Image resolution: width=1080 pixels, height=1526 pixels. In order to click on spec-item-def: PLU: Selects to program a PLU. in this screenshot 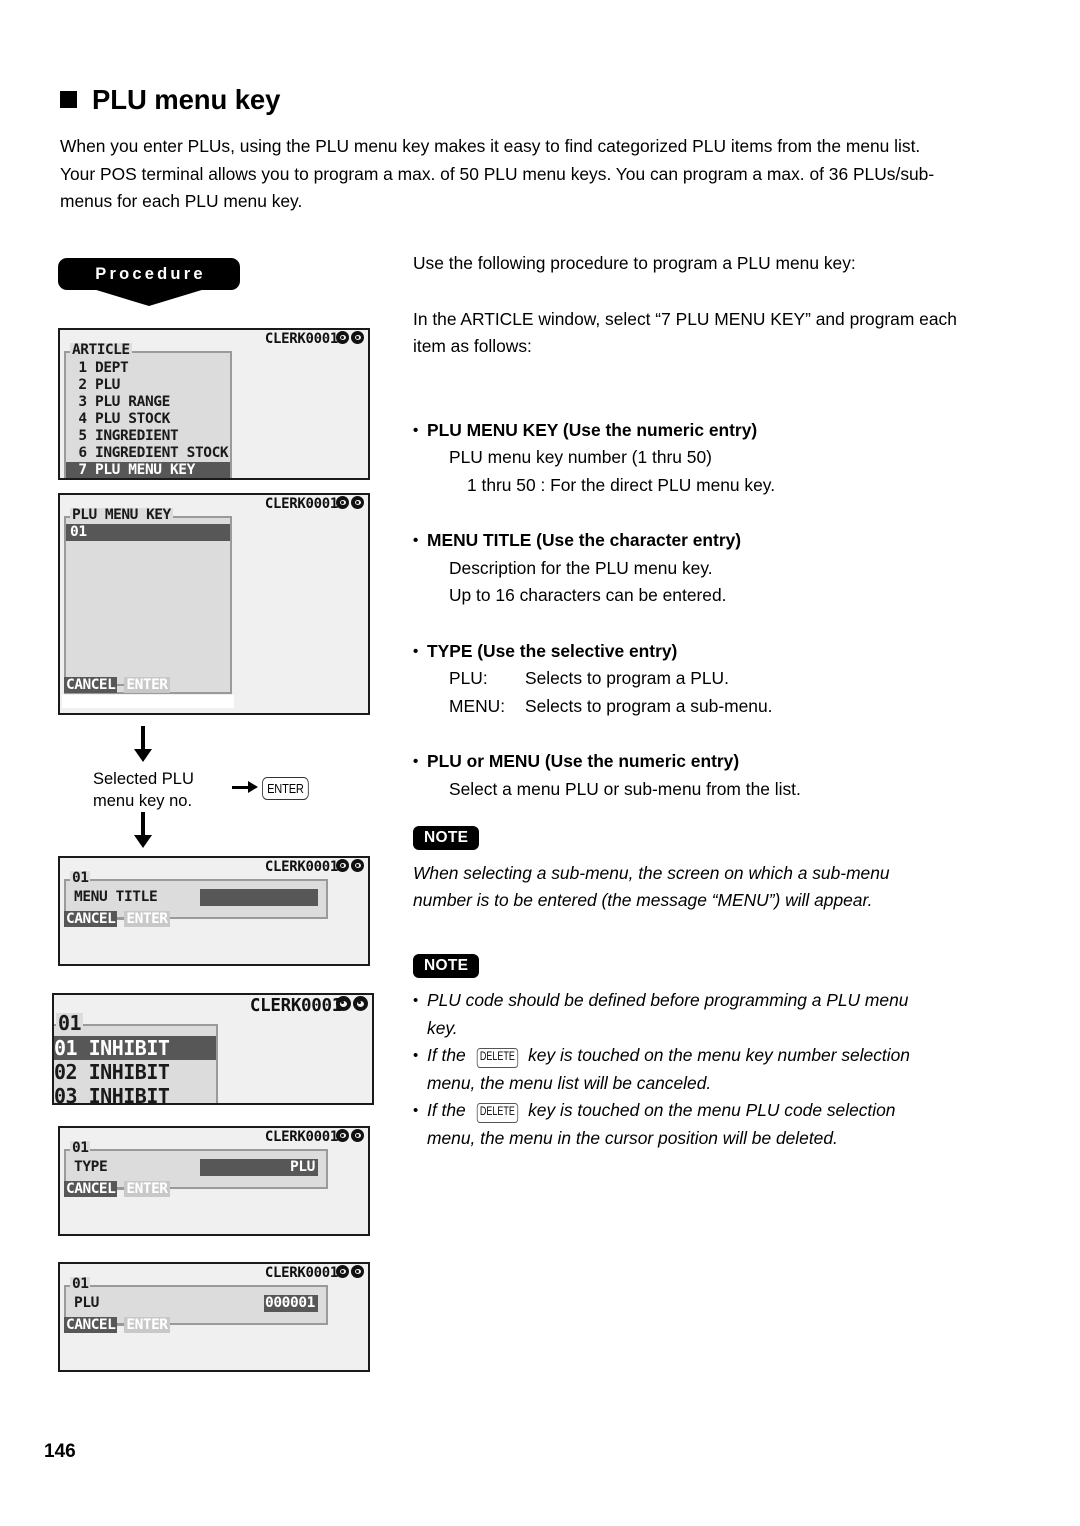, I will do `click(695, 679)`.